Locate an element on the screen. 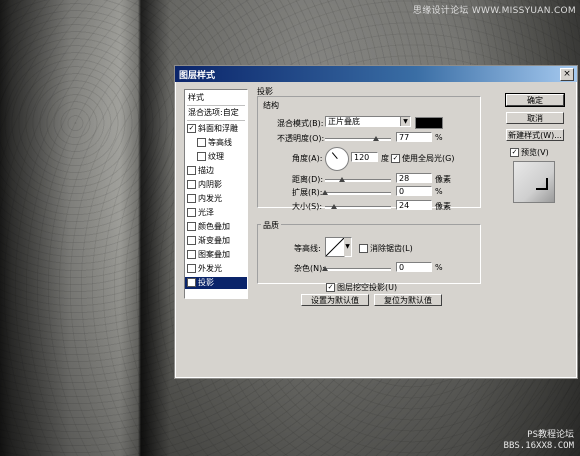 The image size is (580, 456). distance-slider is located at coordinates (358, 179).